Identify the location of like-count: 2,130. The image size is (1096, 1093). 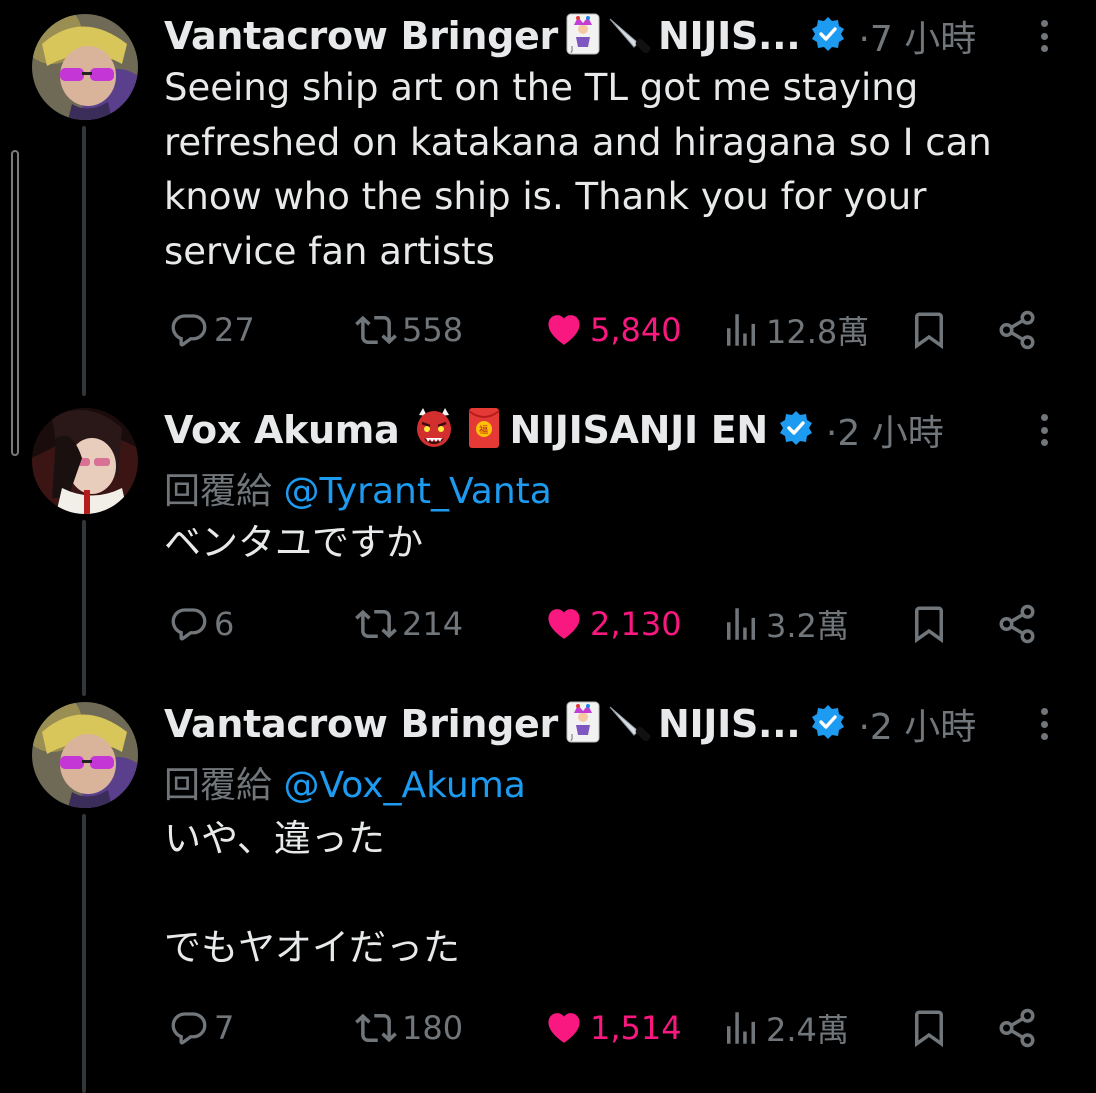
(636, 624).